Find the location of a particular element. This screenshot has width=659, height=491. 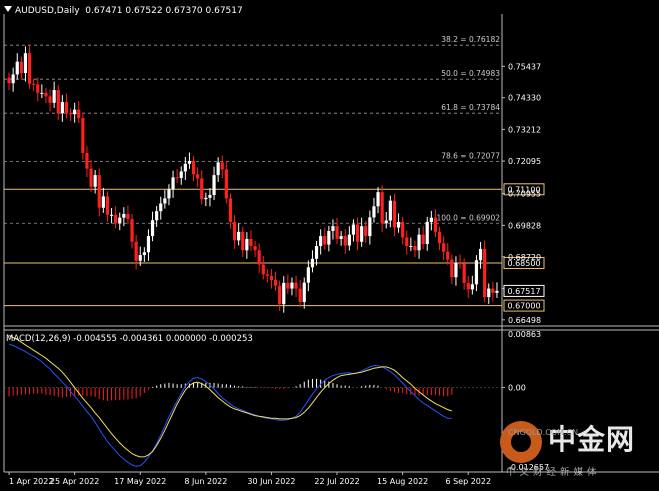

price-tick-label: 0.70955 is located at coordinates (524, 193).